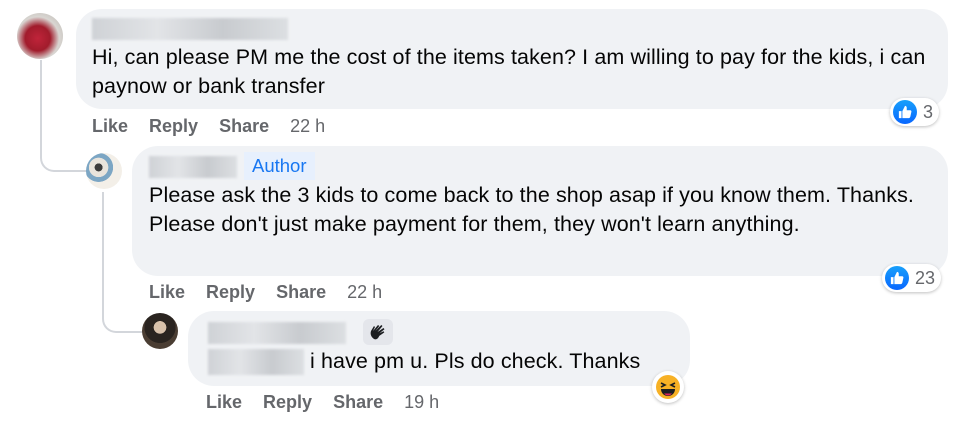 Image resolution: width=980 pixels, height=422 pixels. I want to click on mentioned-name, so click(256, 362).